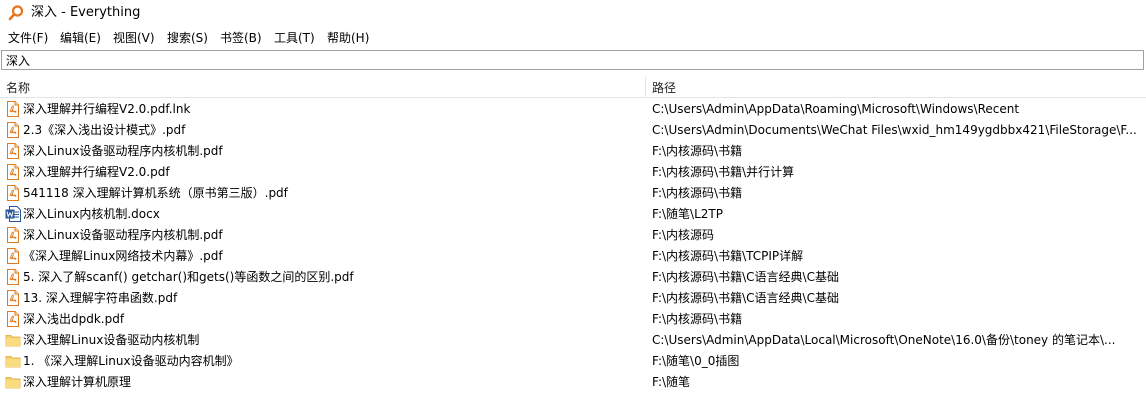 This screenshot has height=420, width=1146. Describe the element at coordinates (723, 172) in the screenshot. I see `result-path: F:\内核源码\书籍\并行计算` at that location.